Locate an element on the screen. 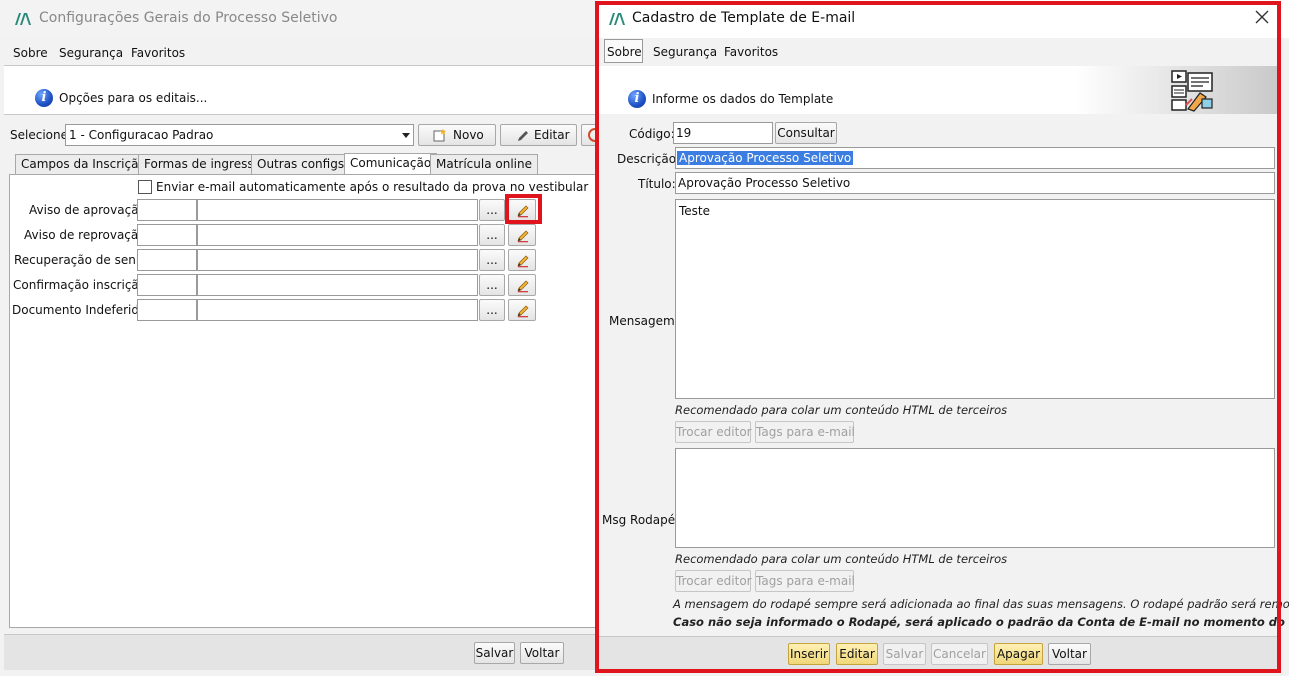 Image resolution: width=1289 pixels, height=676 pixels. divider is located at coordinates (301, 114).